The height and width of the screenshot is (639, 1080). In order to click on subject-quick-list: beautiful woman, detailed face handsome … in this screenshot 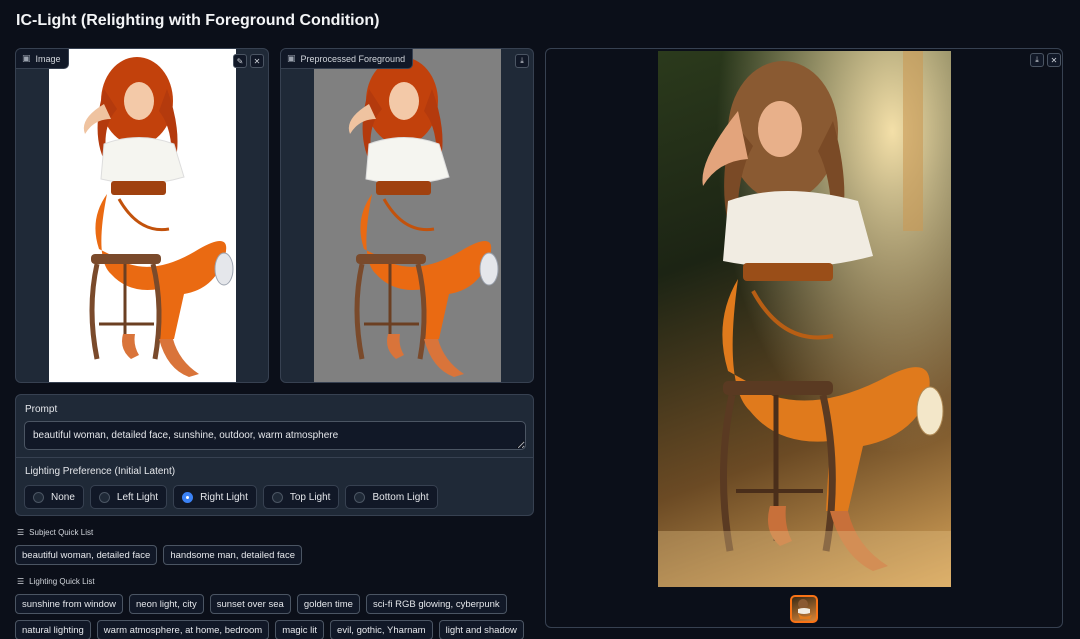, I will do `click(158, 555)`.